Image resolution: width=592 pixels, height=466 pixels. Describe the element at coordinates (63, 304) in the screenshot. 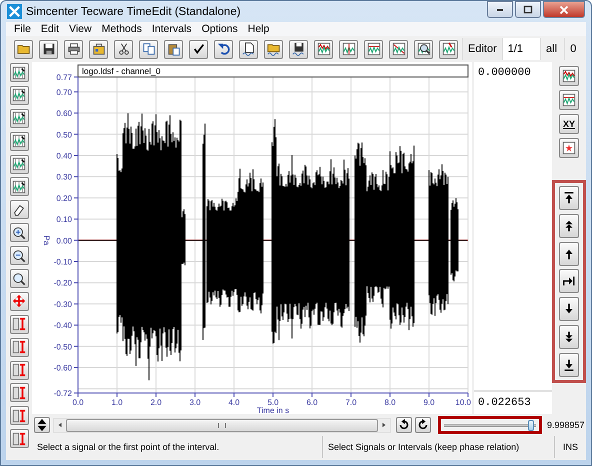

I see `axis-tick-label: -0.30` at that location.